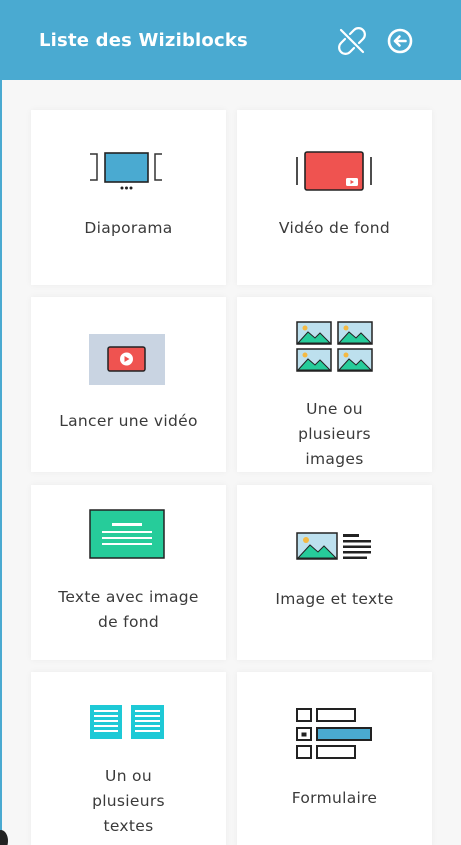 The height and width of the screenshot is (845, 461). What do you see at coordinates (128, 758) in the screenshot?
I see `block-card-textes: Un ou plusieurs textes` at bounding box center [128, 758].